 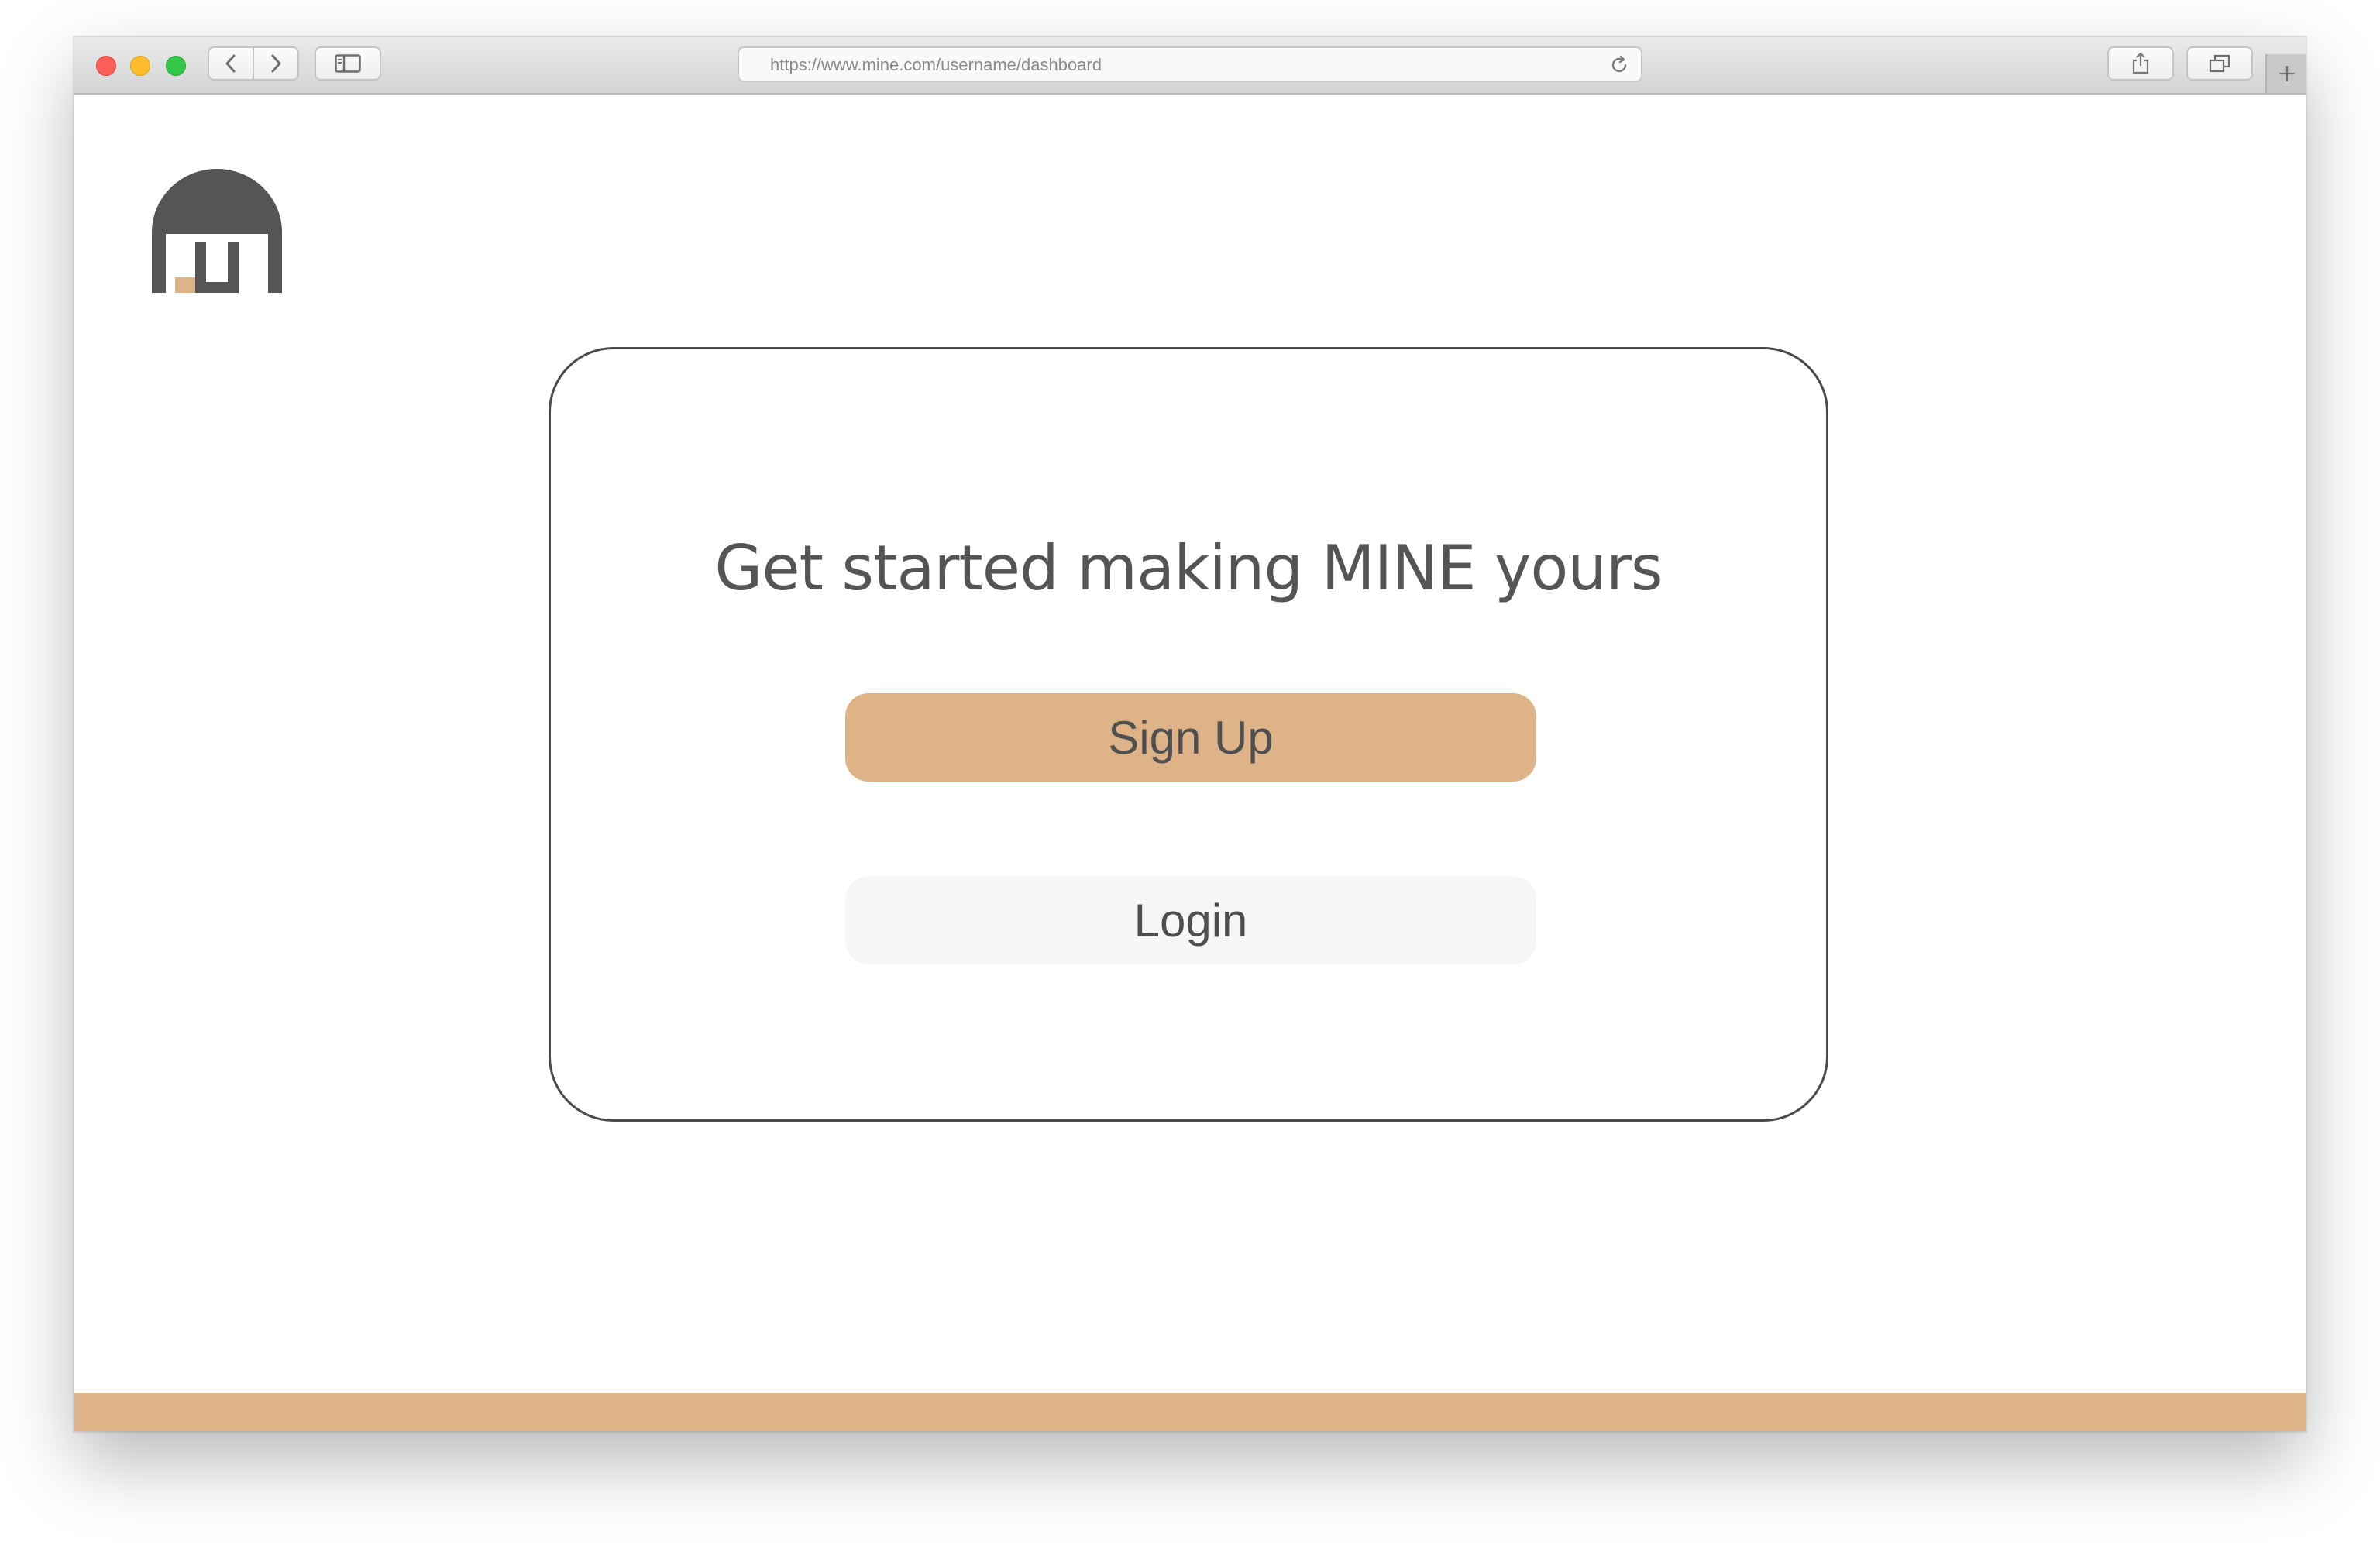 I want to click on url-text: https://www.mine.com/username/dashboard, so click(x=936, y=64).